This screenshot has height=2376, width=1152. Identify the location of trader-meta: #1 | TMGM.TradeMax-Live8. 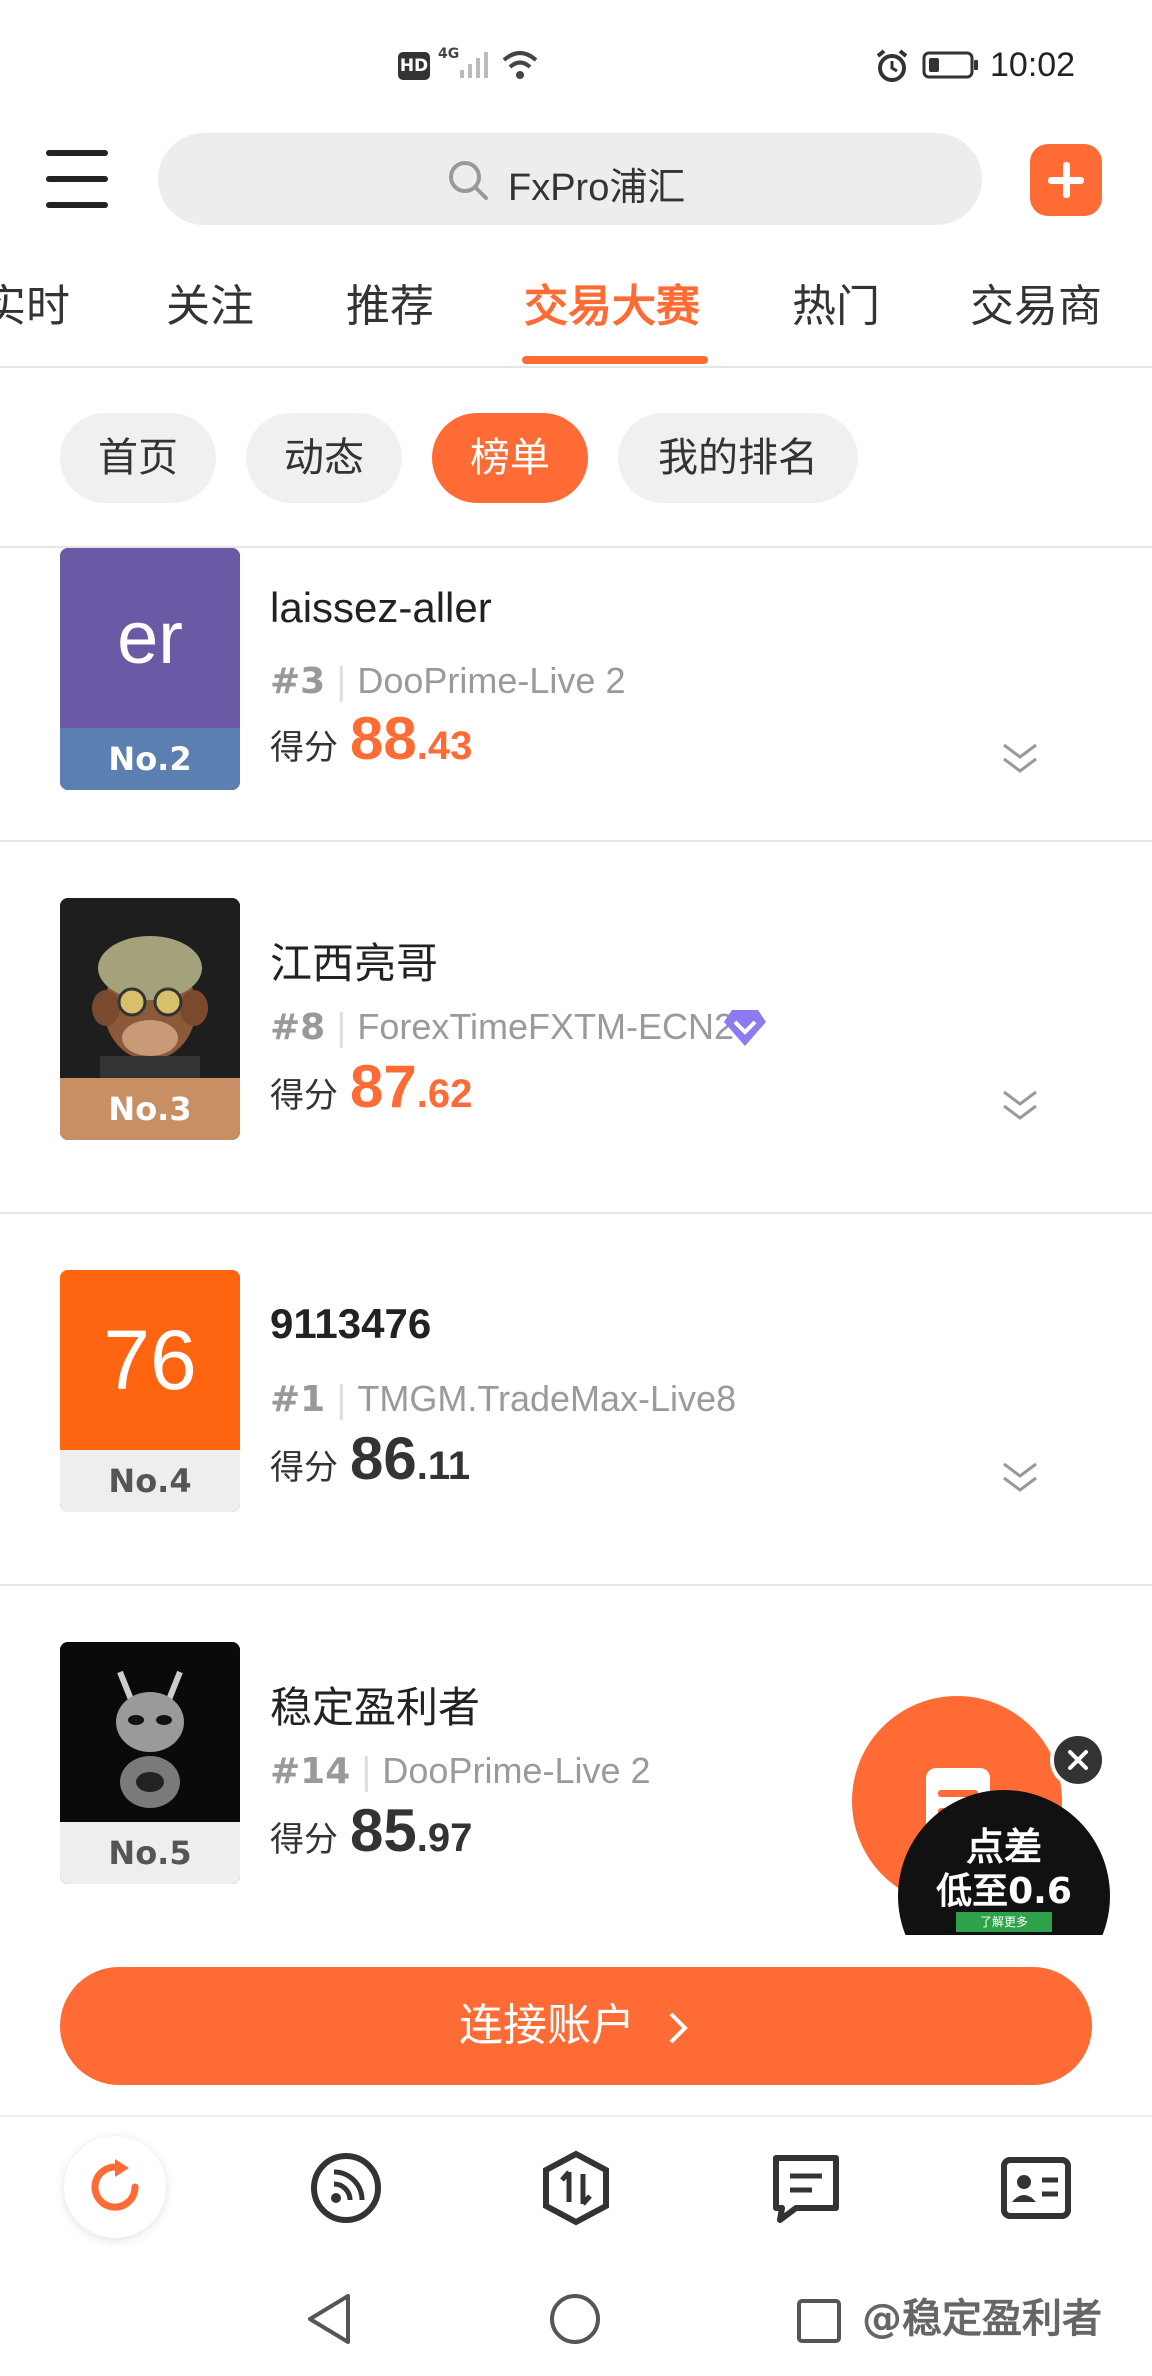
(503, 1399).